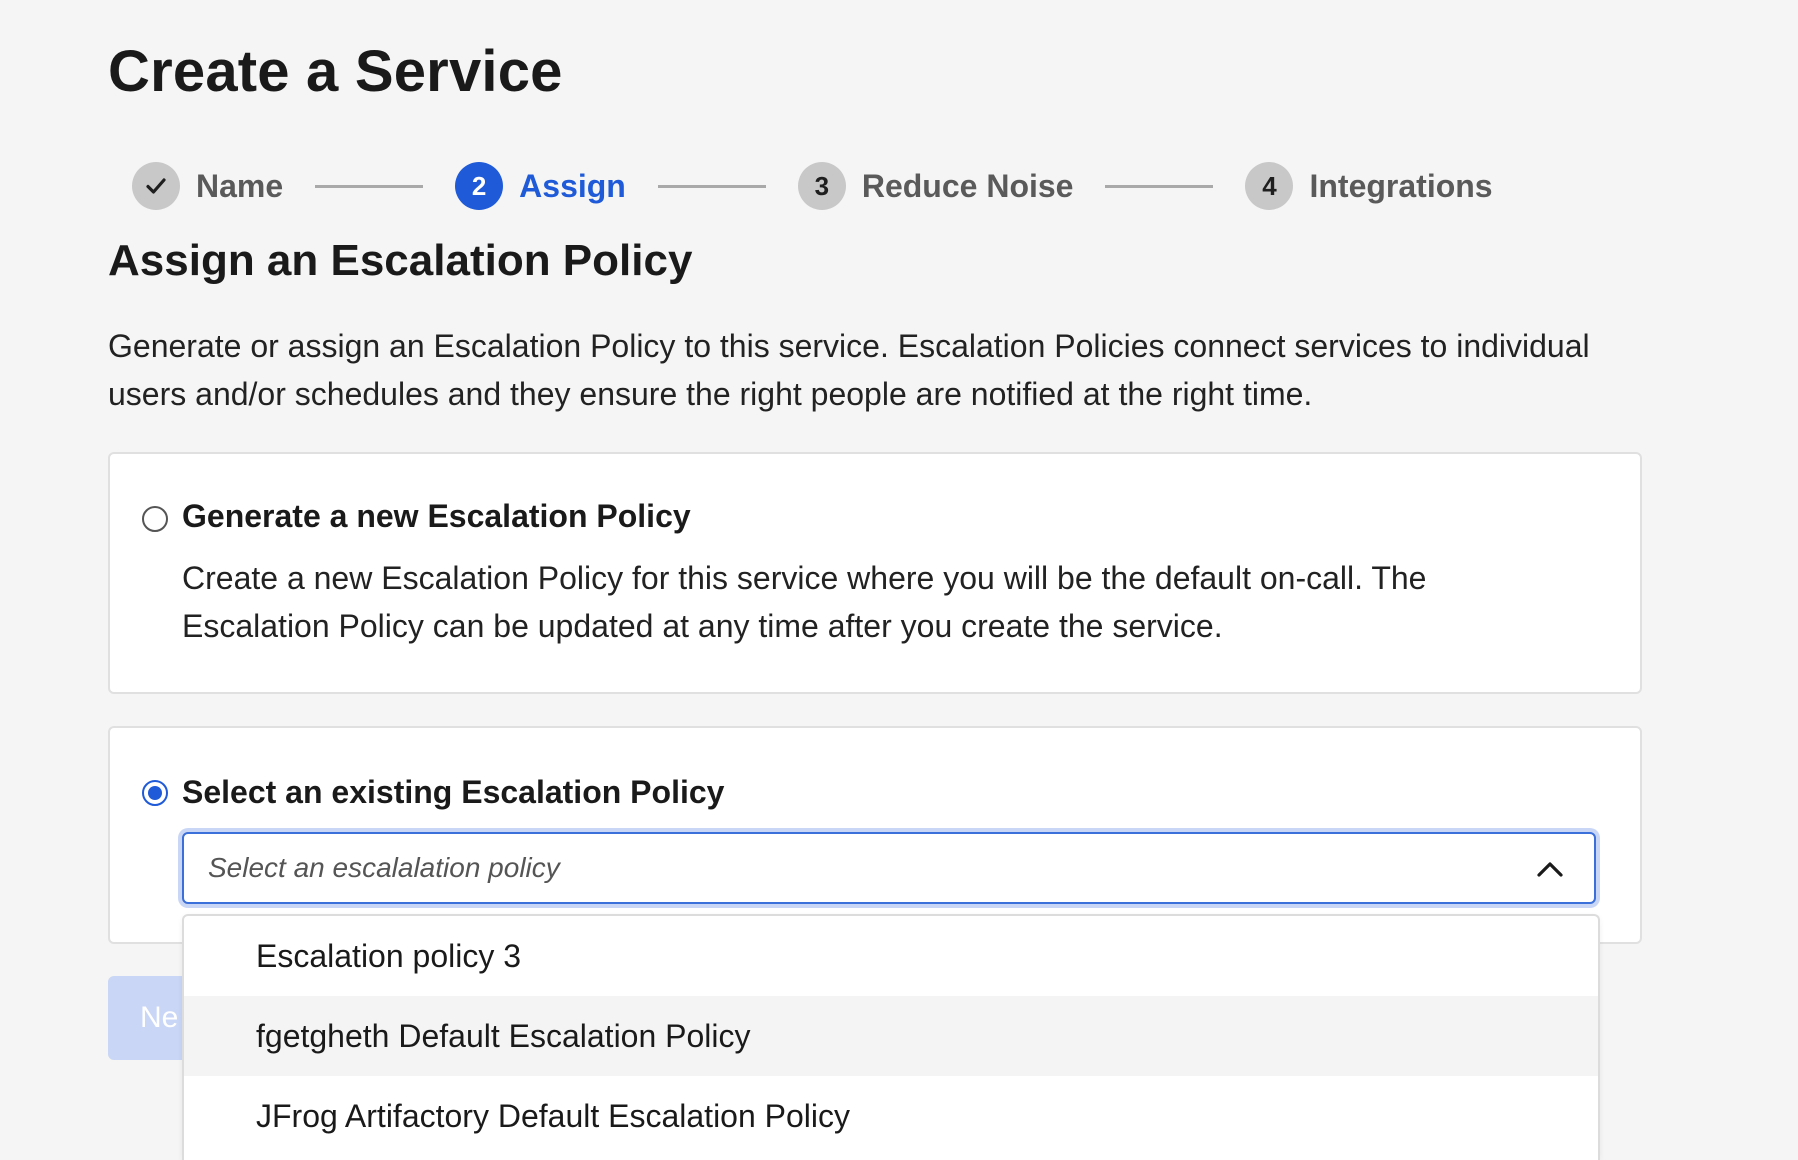 The width and height of the screenshot is (1798, 1160). What do you see at coordinates (384, 867) in the screenshot?
I see `select-placeholder: Select an escalalation policy` at bounding box center [384, 867].